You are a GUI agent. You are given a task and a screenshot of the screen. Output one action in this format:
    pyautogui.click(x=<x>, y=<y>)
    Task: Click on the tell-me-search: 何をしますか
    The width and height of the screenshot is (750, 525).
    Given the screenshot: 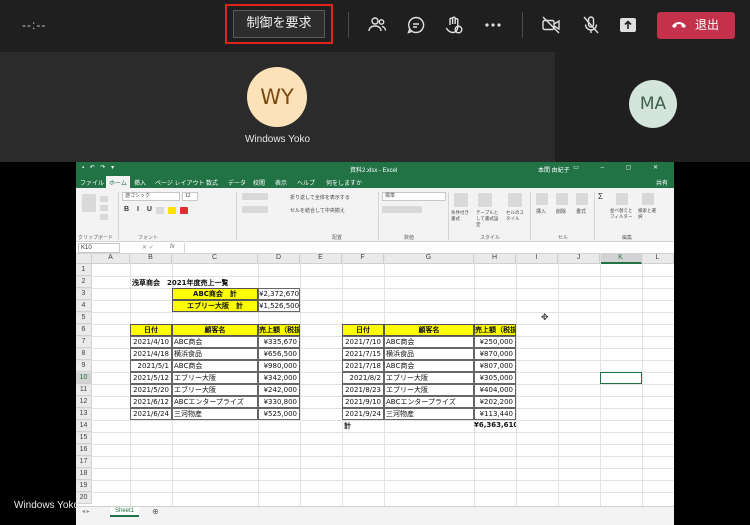 What is the action you would take?
    pyautogui.click(x=344, y=182)
    